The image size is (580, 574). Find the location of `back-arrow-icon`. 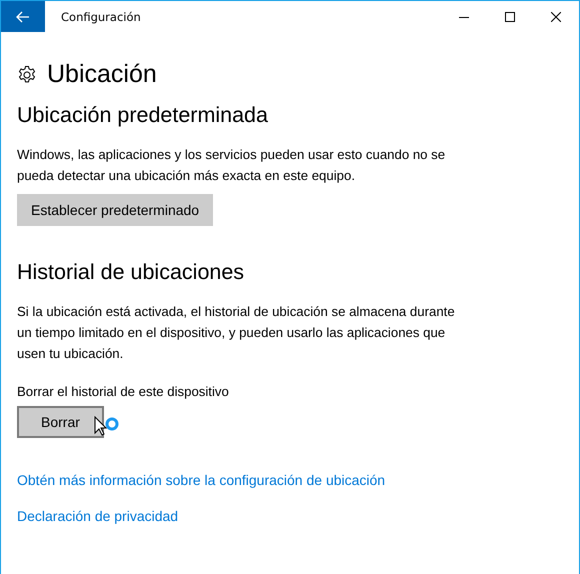

back-arrow-icon is located at coordinates (23, 16).